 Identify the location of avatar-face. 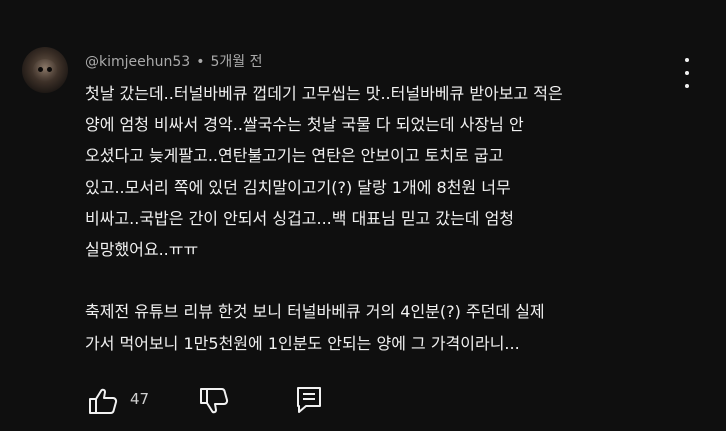
(45, 70).